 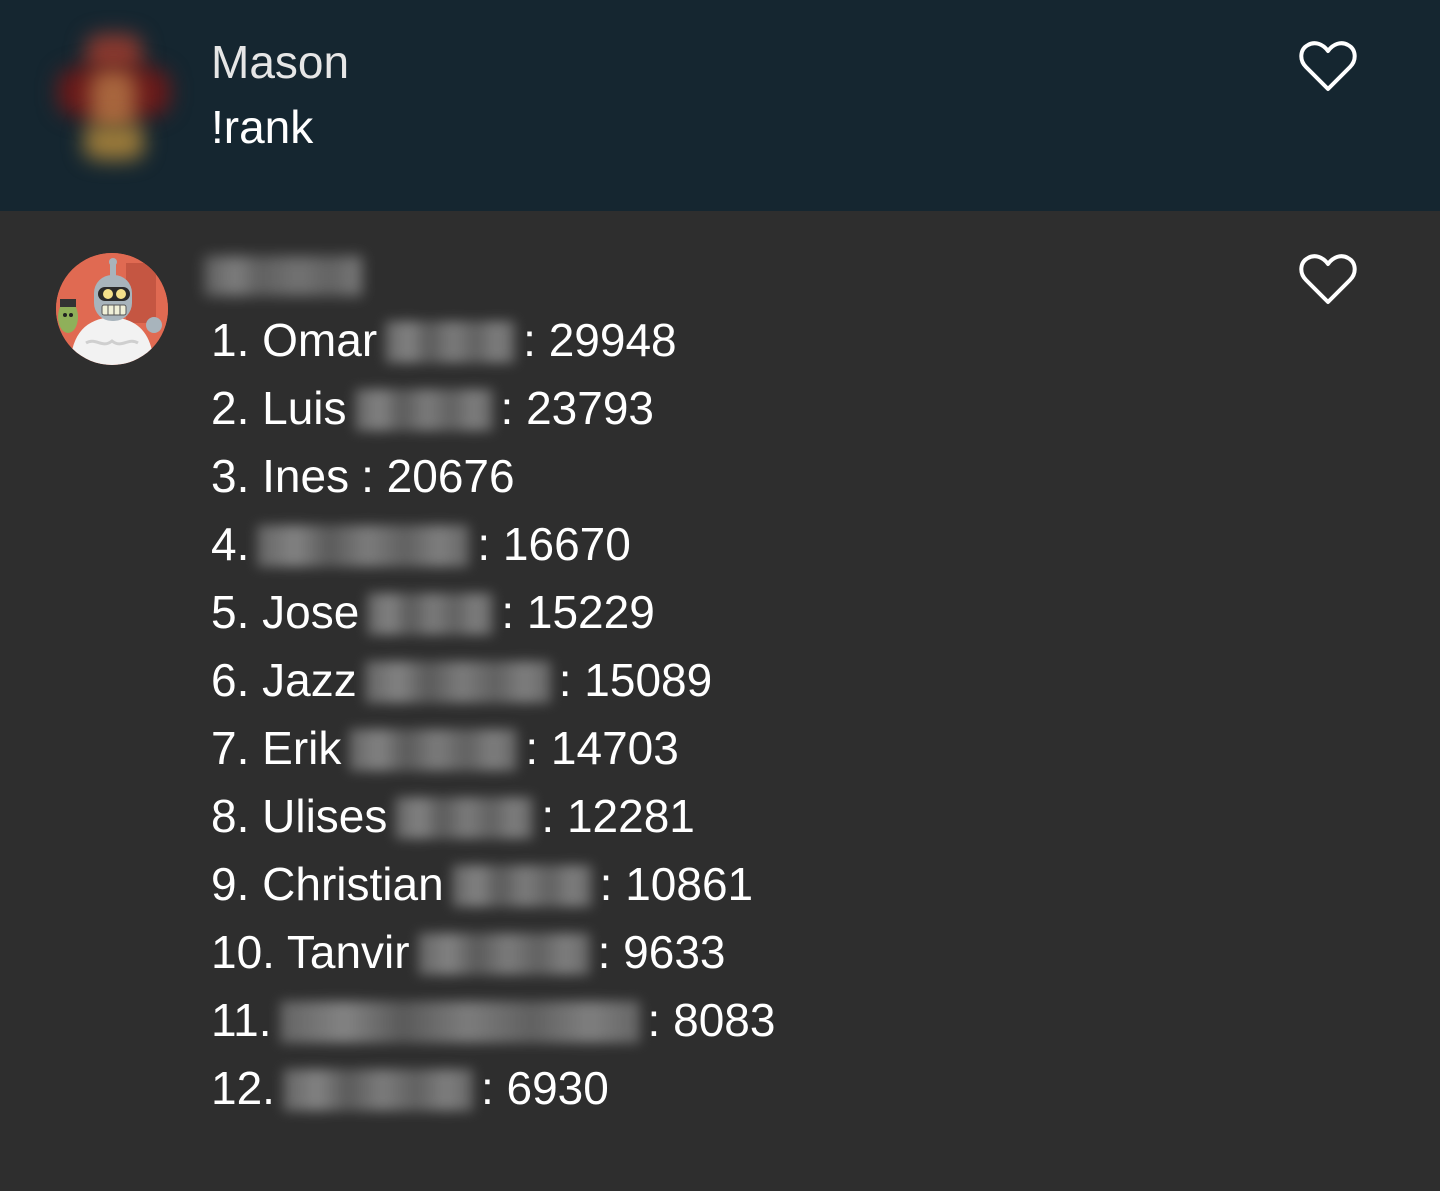 I want to click on rank-score: : 23793, so click(x=577, y=408).